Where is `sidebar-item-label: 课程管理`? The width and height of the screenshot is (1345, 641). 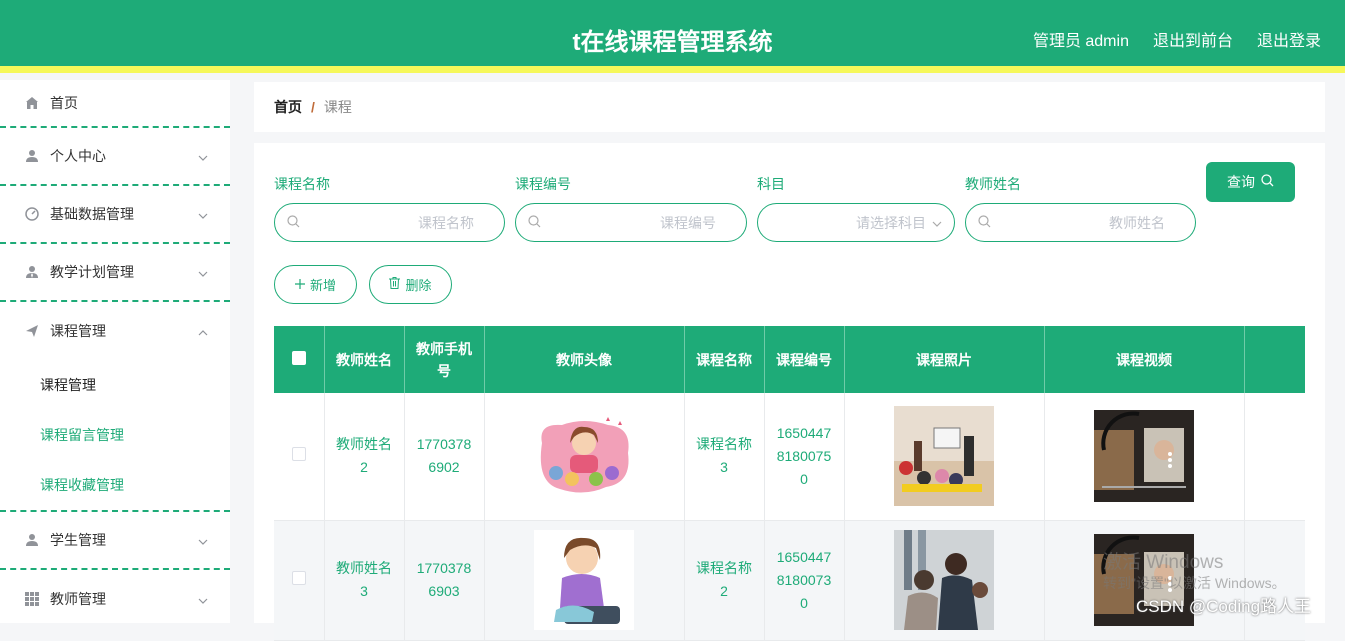
sidebar-item-label: 课程管理 is located at coordinates (78, 331).